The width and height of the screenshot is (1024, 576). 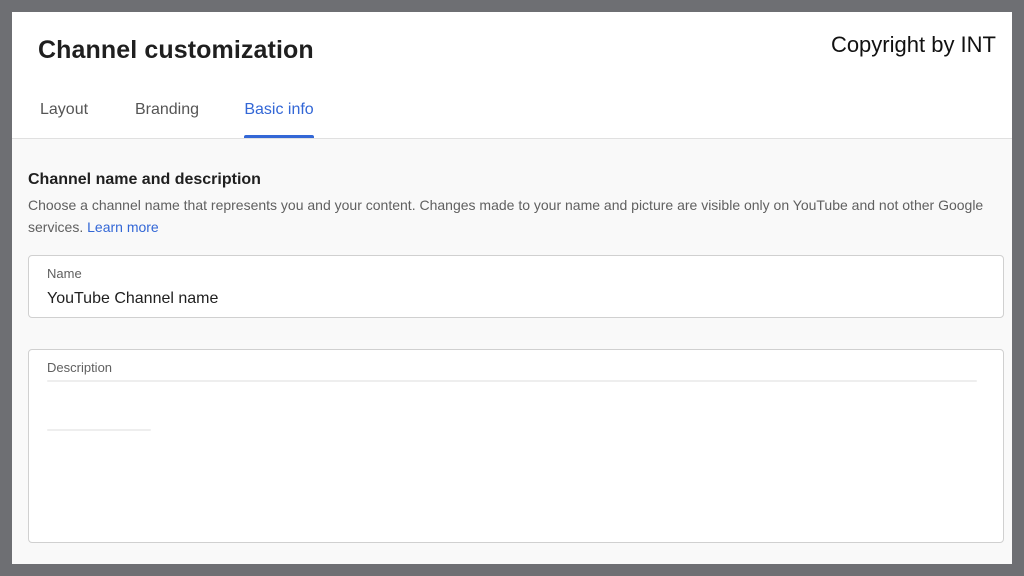 I want to click on section-title: Channel name and description, so click(x=144, y=179).